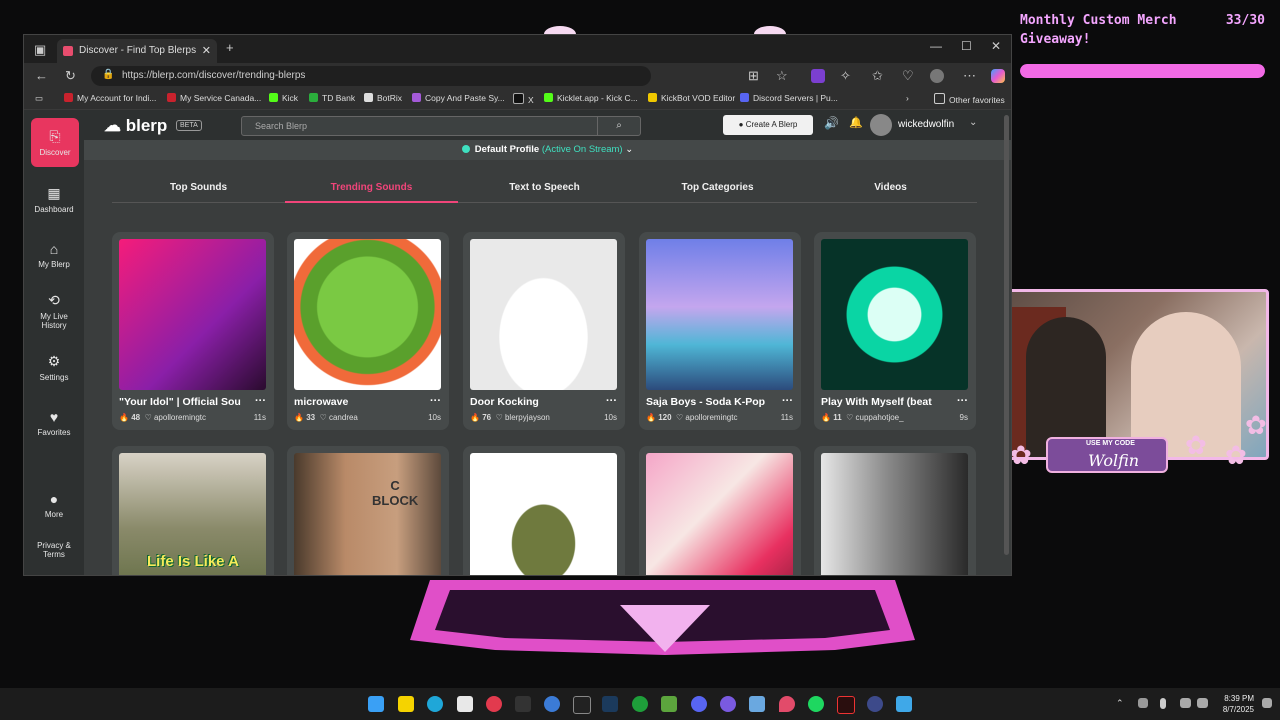 This screenshot has width=1280, height=720. Describe the element at coordinates (332, 98) in the screenshot. I see `bookmark-item: TD Bank` at that location.